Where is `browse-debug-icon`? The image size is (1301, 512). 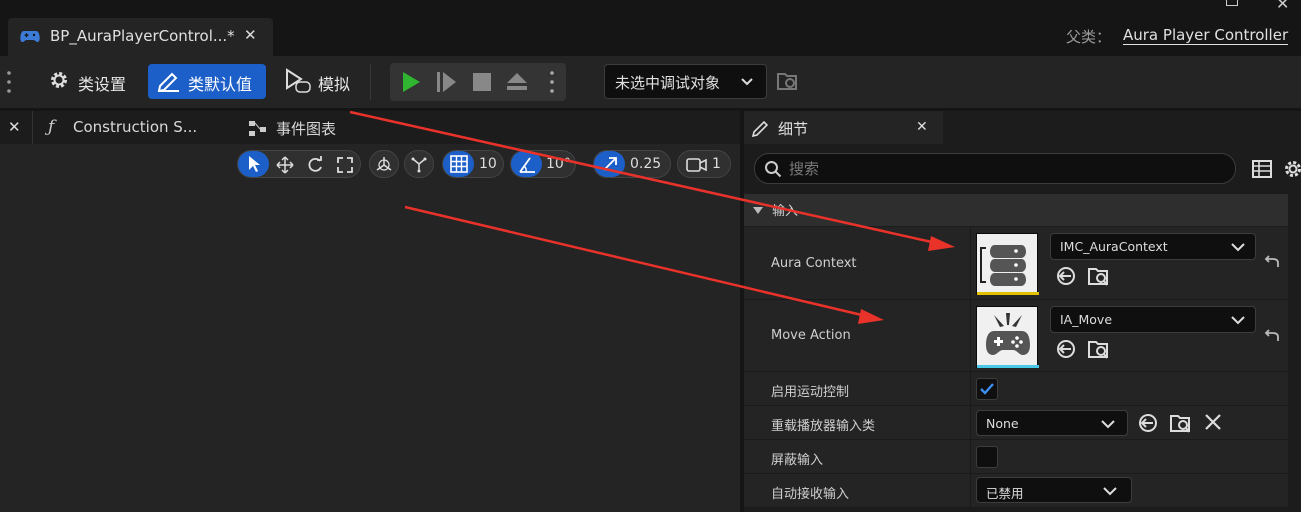 browse-debug-icon is located at coordinates (787, 81).